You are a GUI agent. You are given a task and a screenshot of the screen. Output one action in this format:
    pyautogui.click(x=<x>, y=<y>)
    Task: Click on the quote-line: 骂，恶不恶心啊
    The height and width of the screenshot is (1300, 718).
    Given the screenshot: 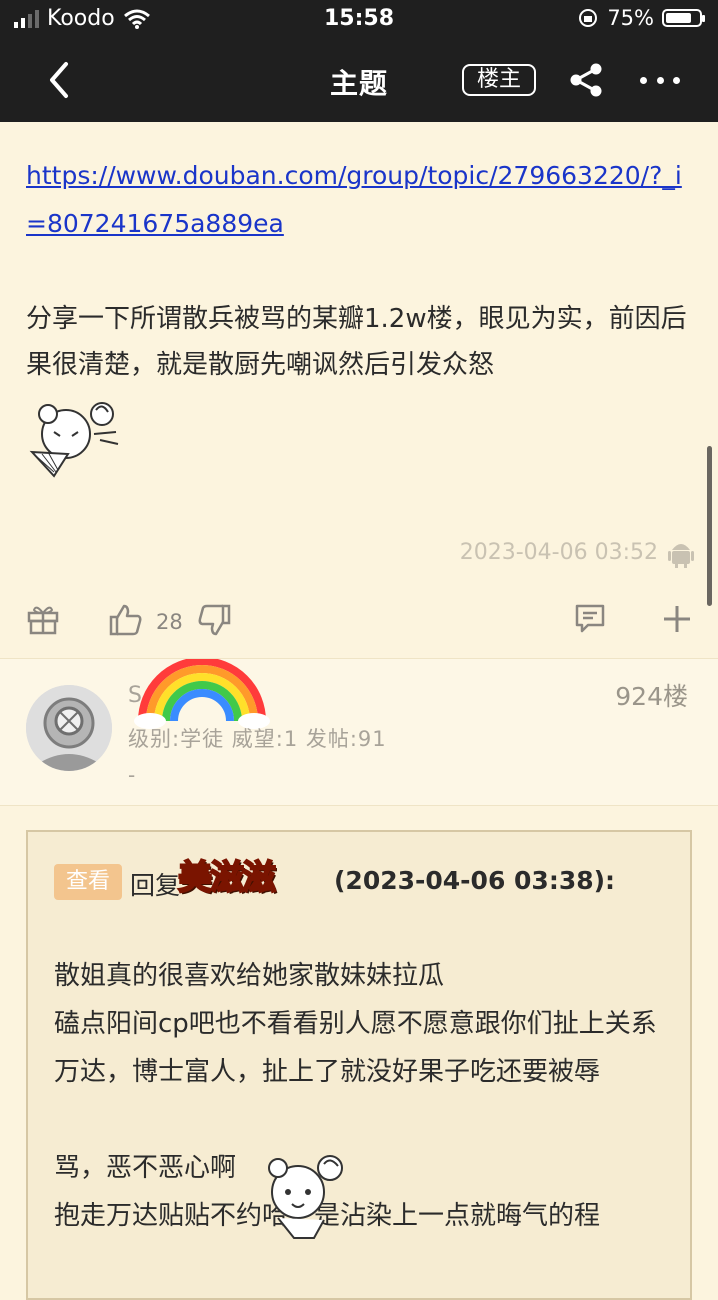 What is the action you would take?
    pyautogui.click(x=145, y=1168)
    